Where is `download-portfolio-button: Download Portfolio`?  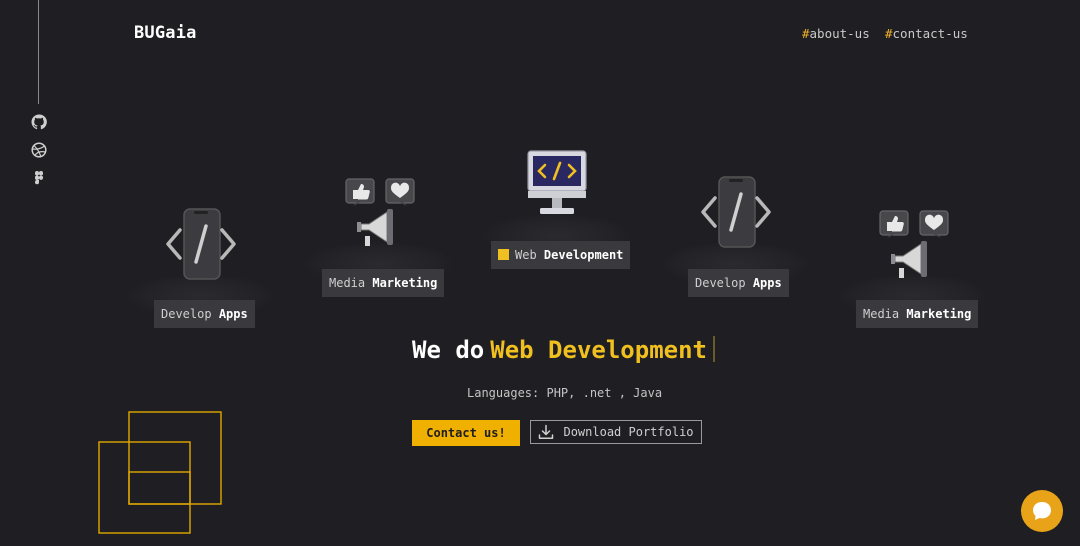 download-portfolio-button: Download Portfolio is located at coordinates (616, 432).